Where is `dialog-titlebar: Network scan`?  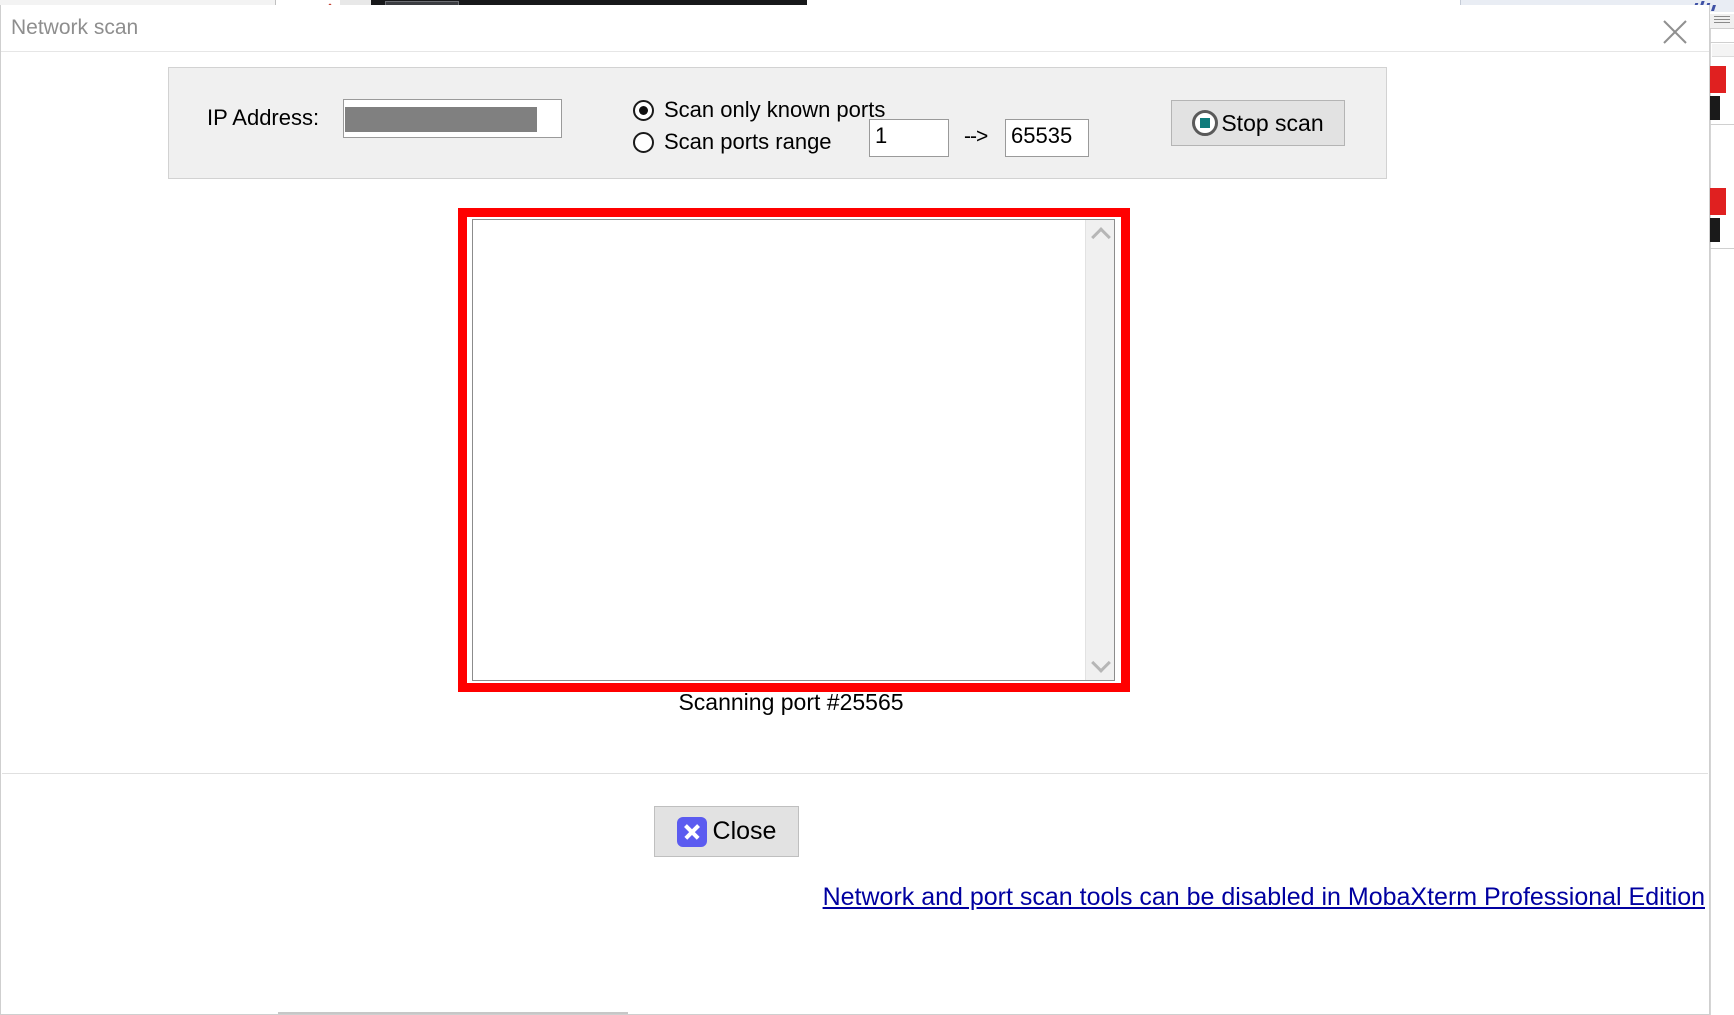 dialog-titlebar: Network scan is located at coordinates (855, 28).